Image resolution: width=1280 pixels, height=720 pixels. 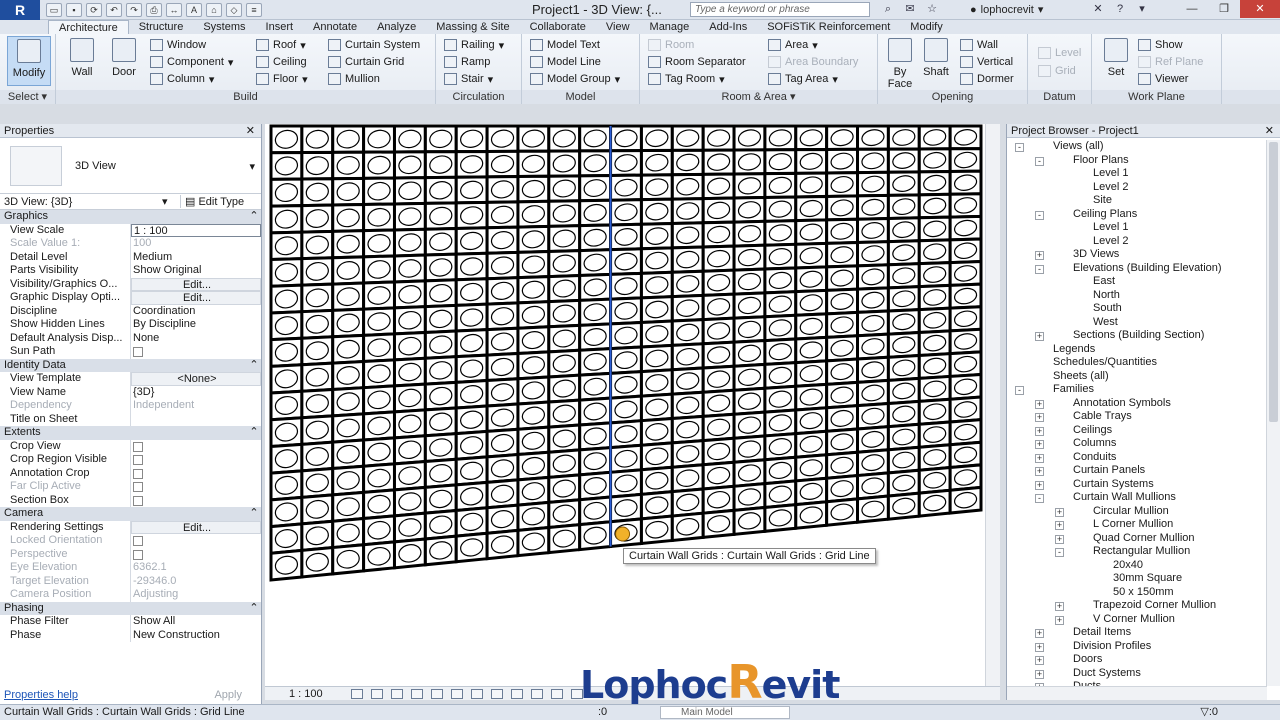 What do you see at coordinates (618, 27) in the screenshot?
I see `tab-view: View` at bounding box center [618, 27].